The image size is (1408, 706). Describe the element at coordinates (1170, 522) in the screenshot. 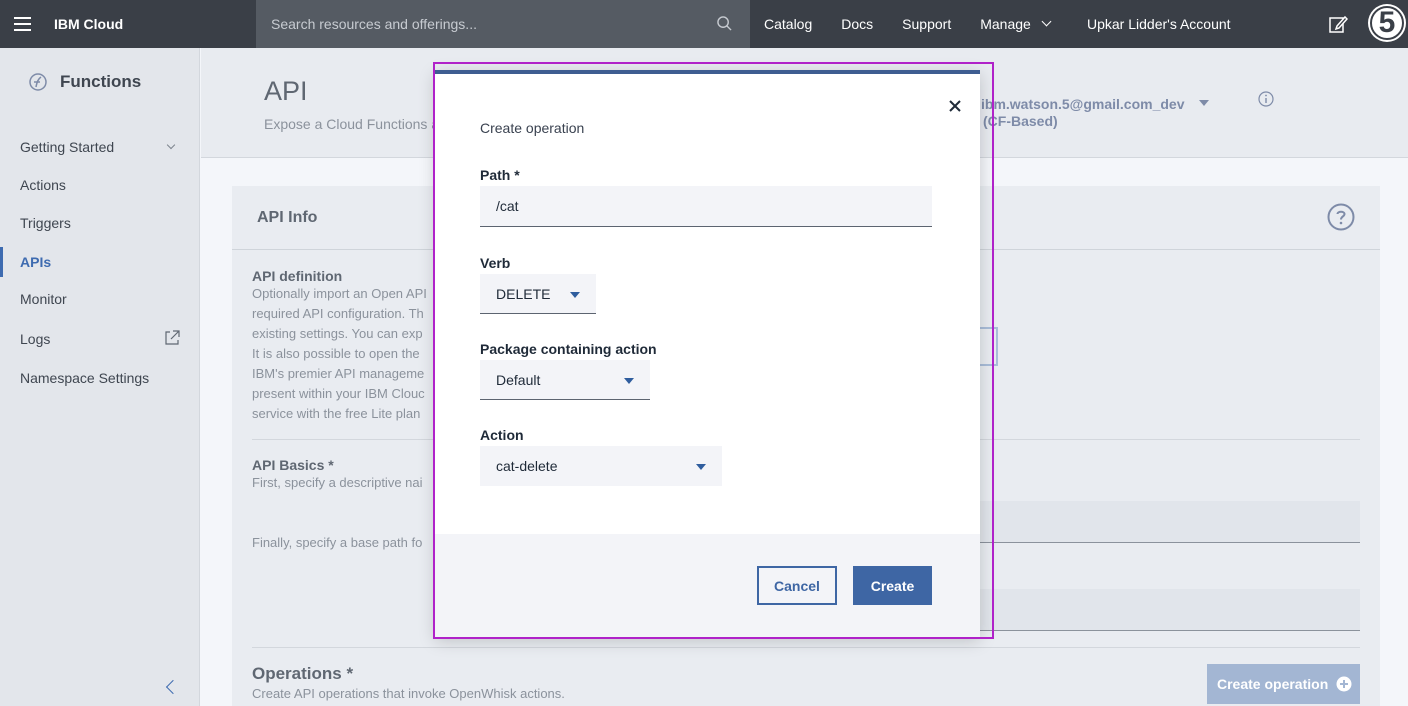

I see `api-name-input` at that location.